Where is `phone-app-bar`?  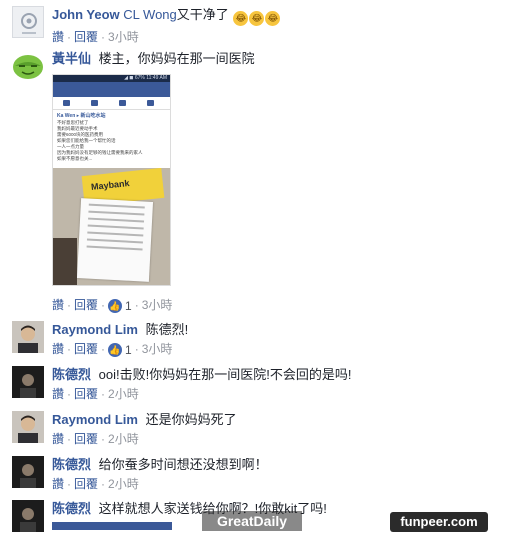
phone-app-bar is located at coordinates (111, 89).